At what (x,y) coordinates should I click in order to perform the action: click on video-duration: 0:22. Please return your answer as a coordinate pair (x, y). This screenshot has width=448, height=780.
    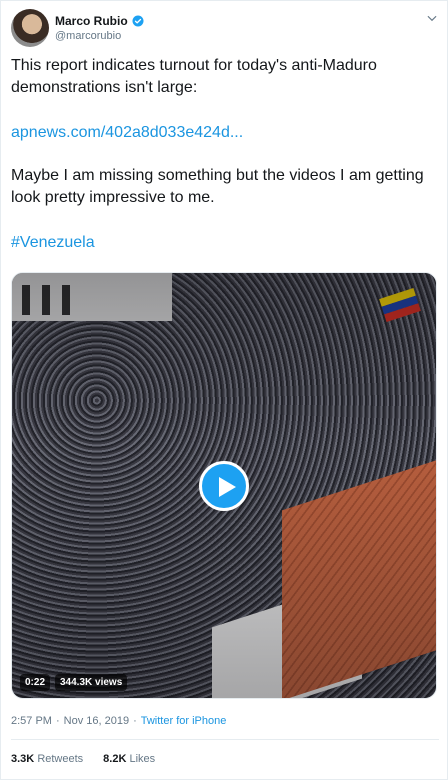
    Looking at the image, I should click on (35, 682).